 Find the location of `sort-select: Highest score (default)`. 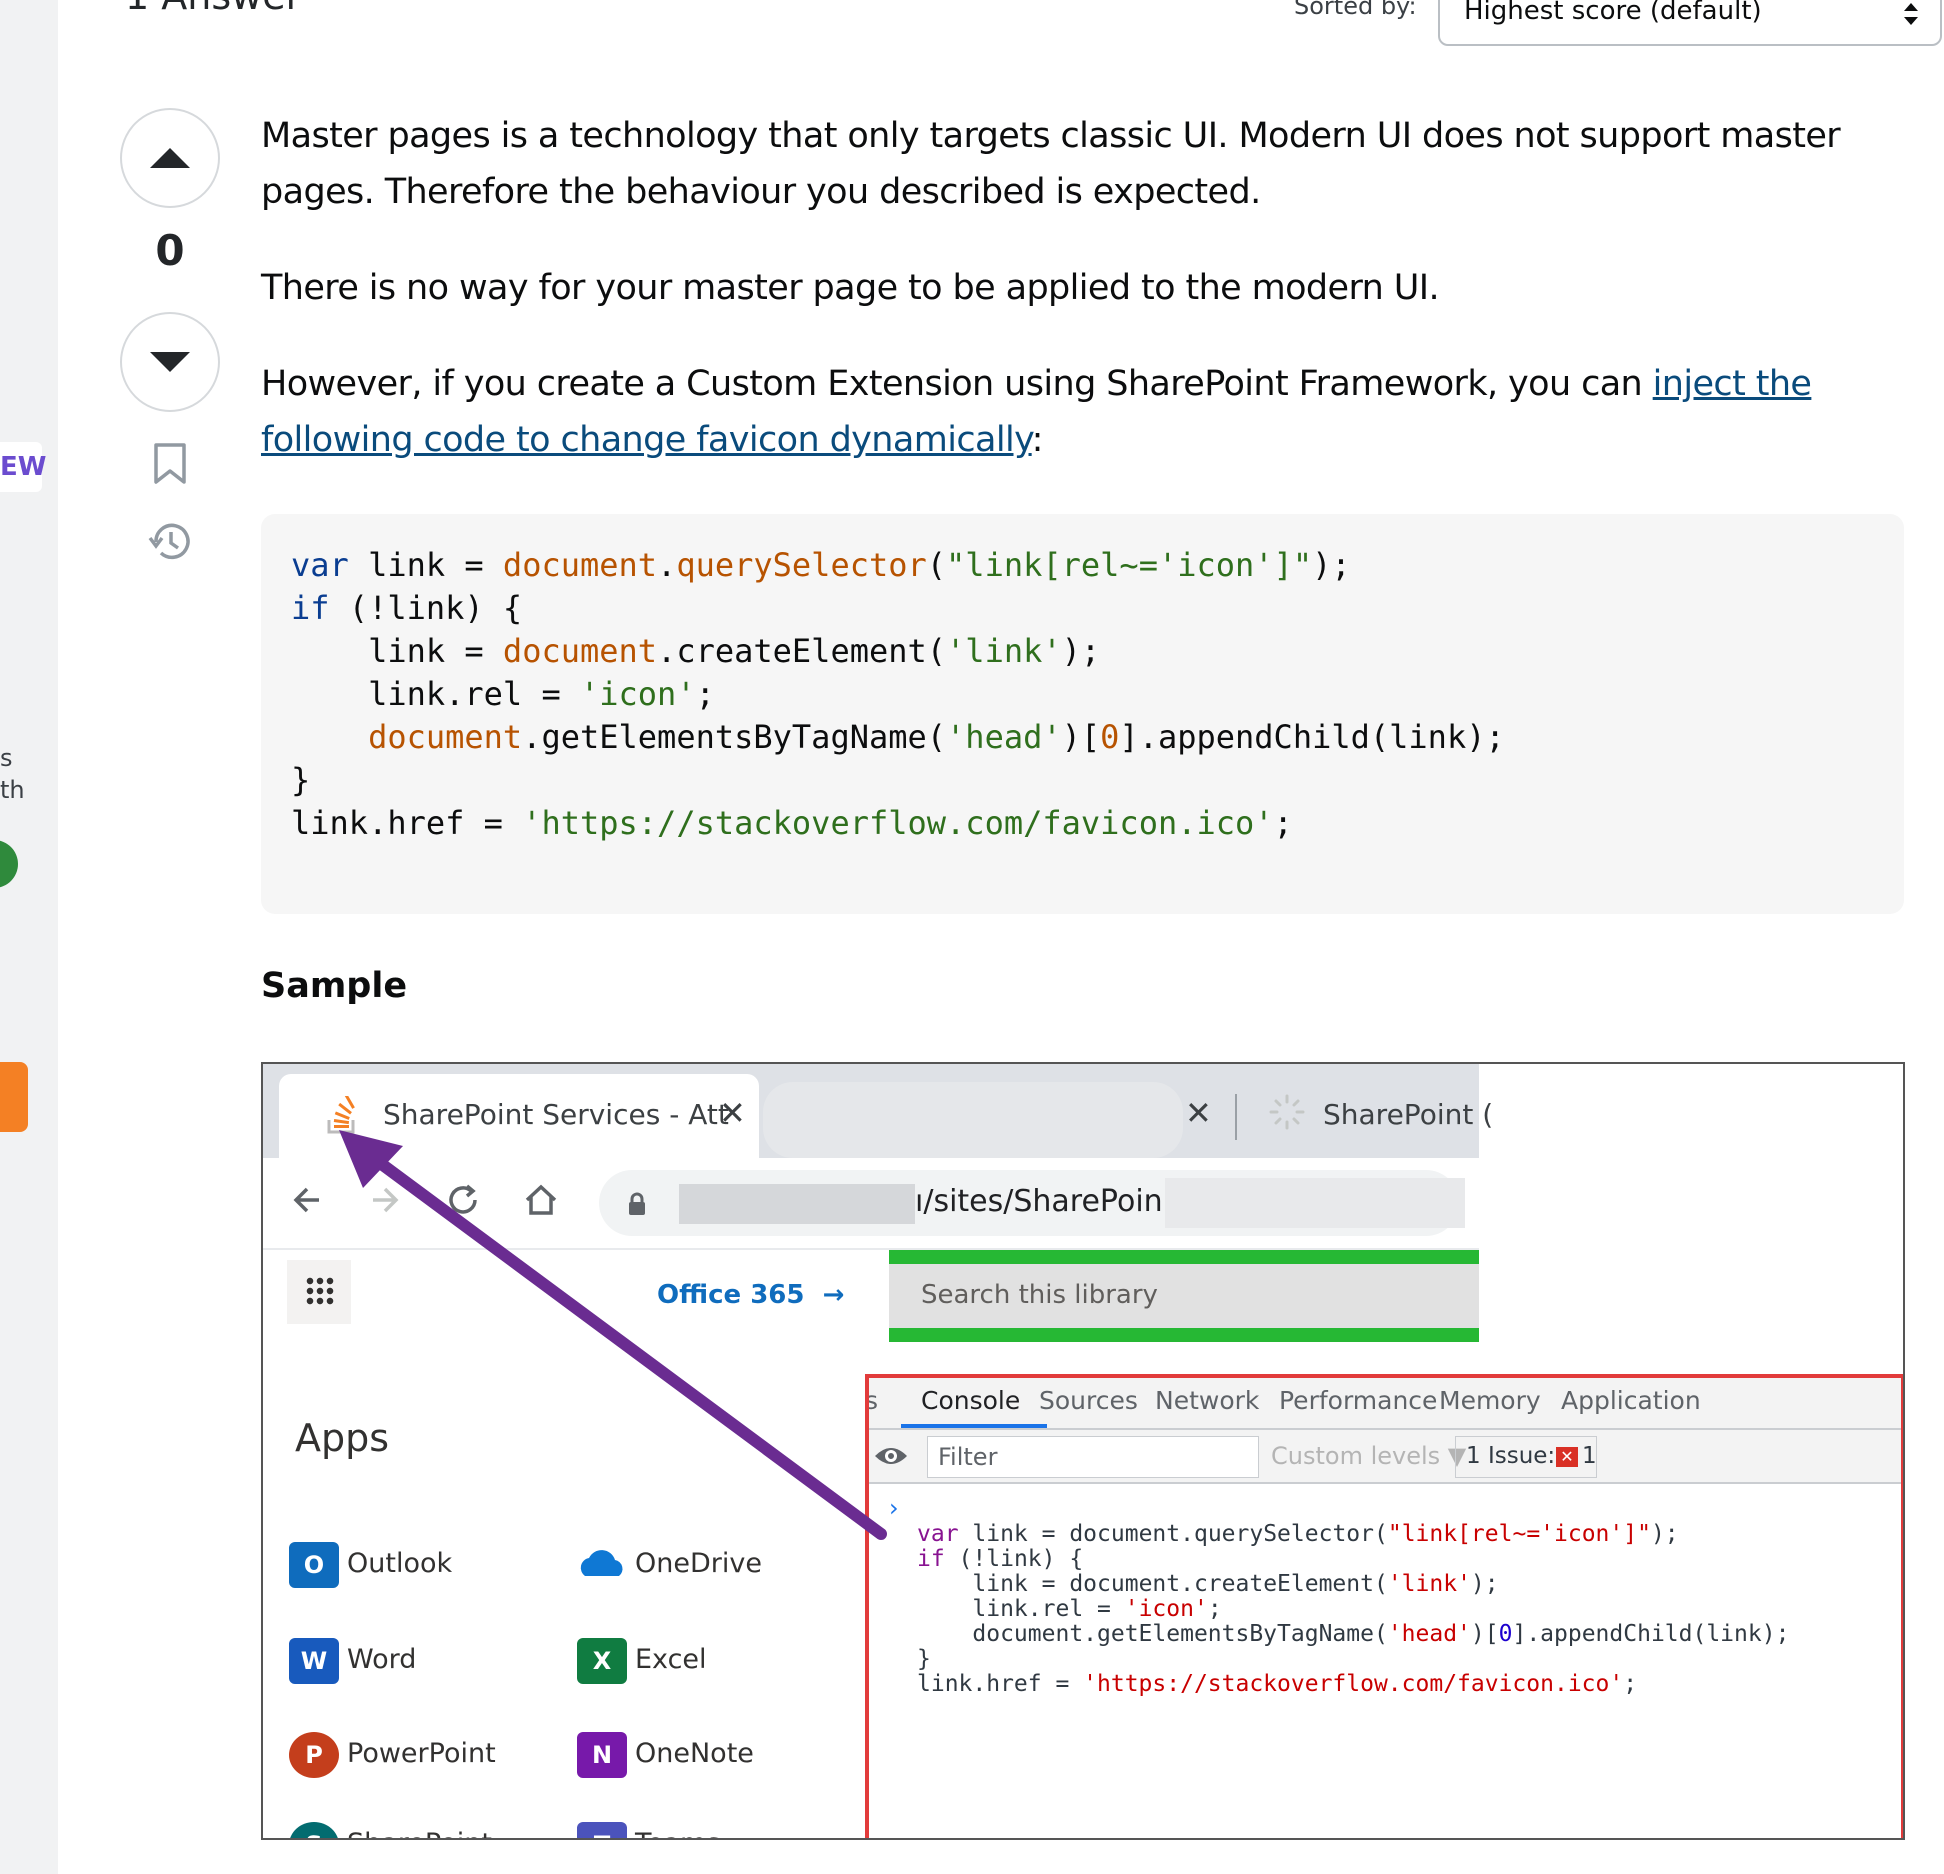

sort-select: Highest score (default) is located at coordinates (1690, 23).